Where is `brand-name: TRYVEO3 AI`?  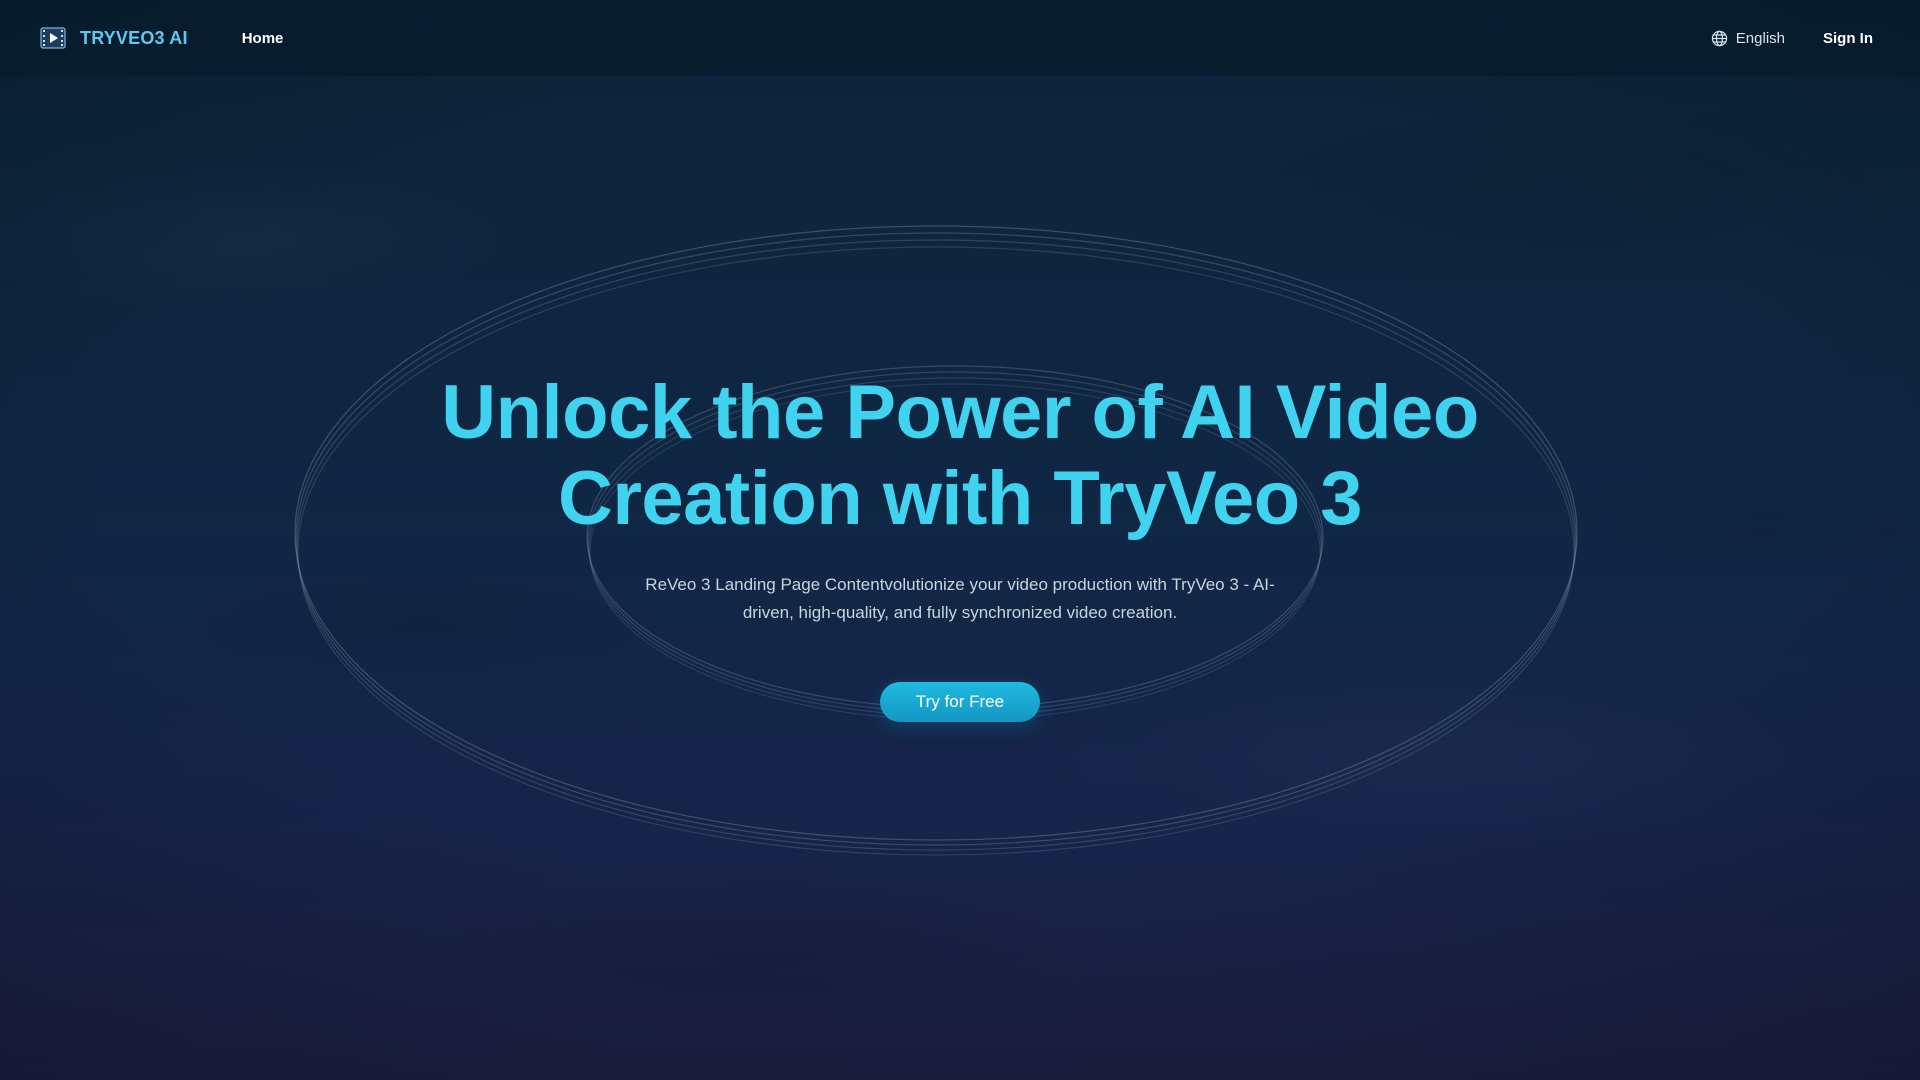 brand-name: TRYVEO3 AI is located at coordinates (134, 37).